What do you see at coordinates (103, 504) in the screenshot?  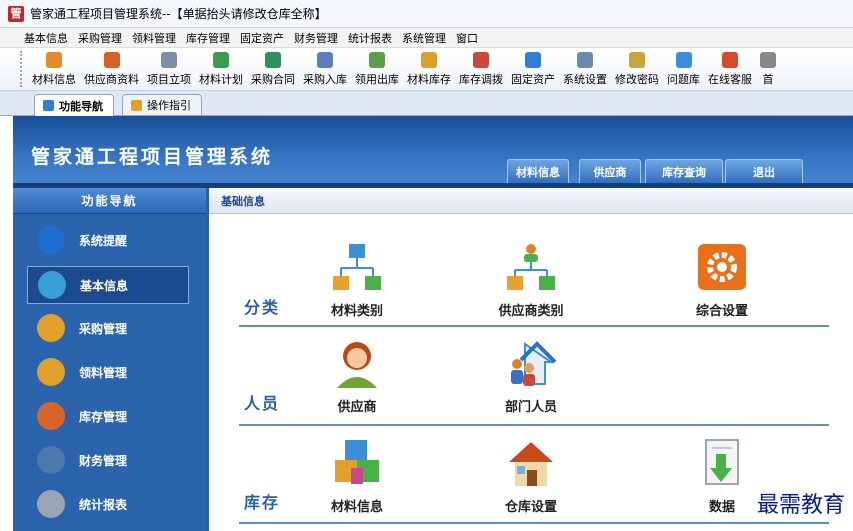 I see `sidebar-item-label: 统计报表` at bounding box center [103, 504].